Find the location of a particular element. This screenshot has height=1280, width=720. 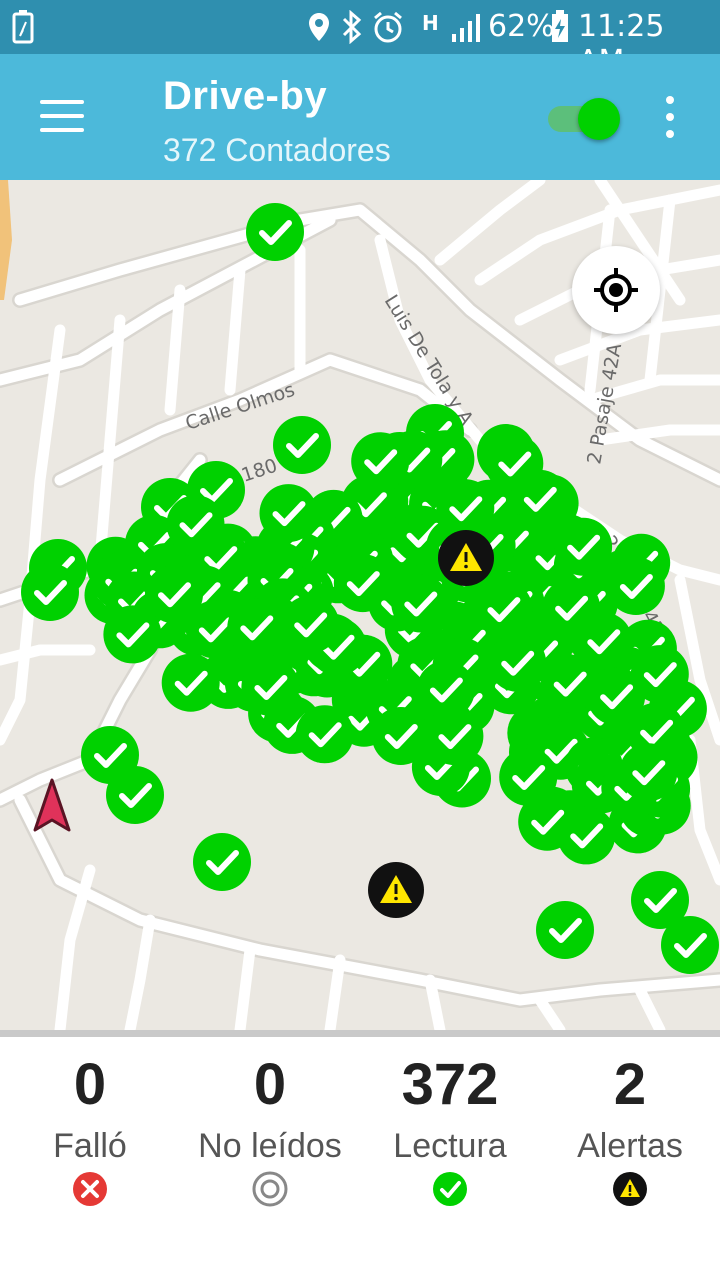

drive-by-toggle is located at coordinates (586, 119).